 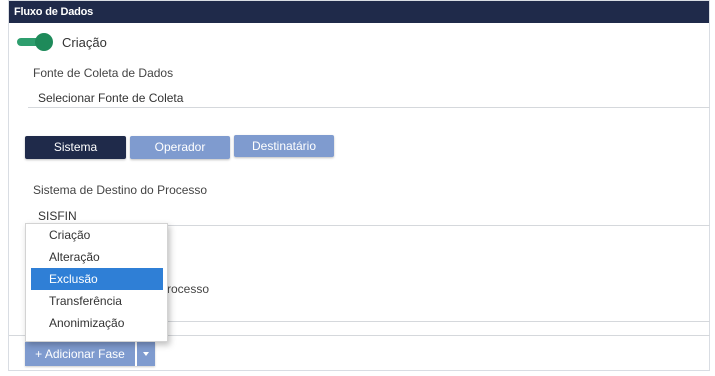 What do you see at coordinates (359, 12) in the screenshot?
I see `panel-title: Fluxo de Dados` at bounding box center [359, 12].